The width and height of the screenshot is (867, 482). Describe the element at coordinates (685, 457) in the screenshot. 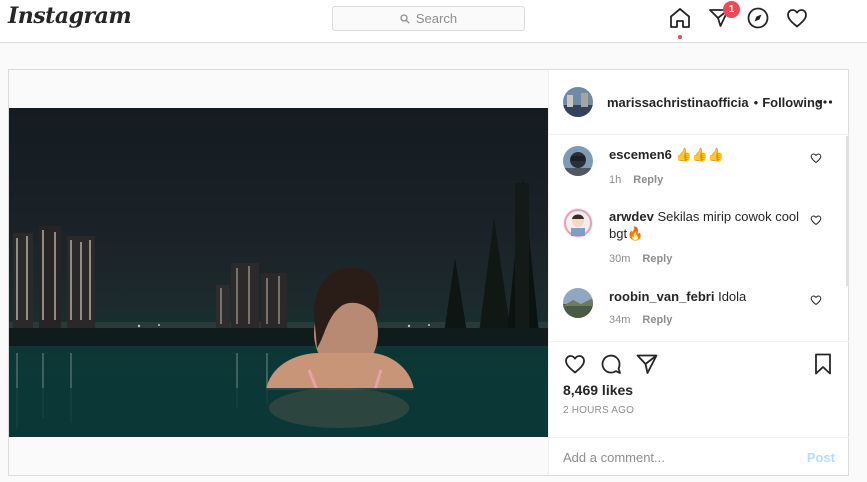

I see `comment-input` at that location.